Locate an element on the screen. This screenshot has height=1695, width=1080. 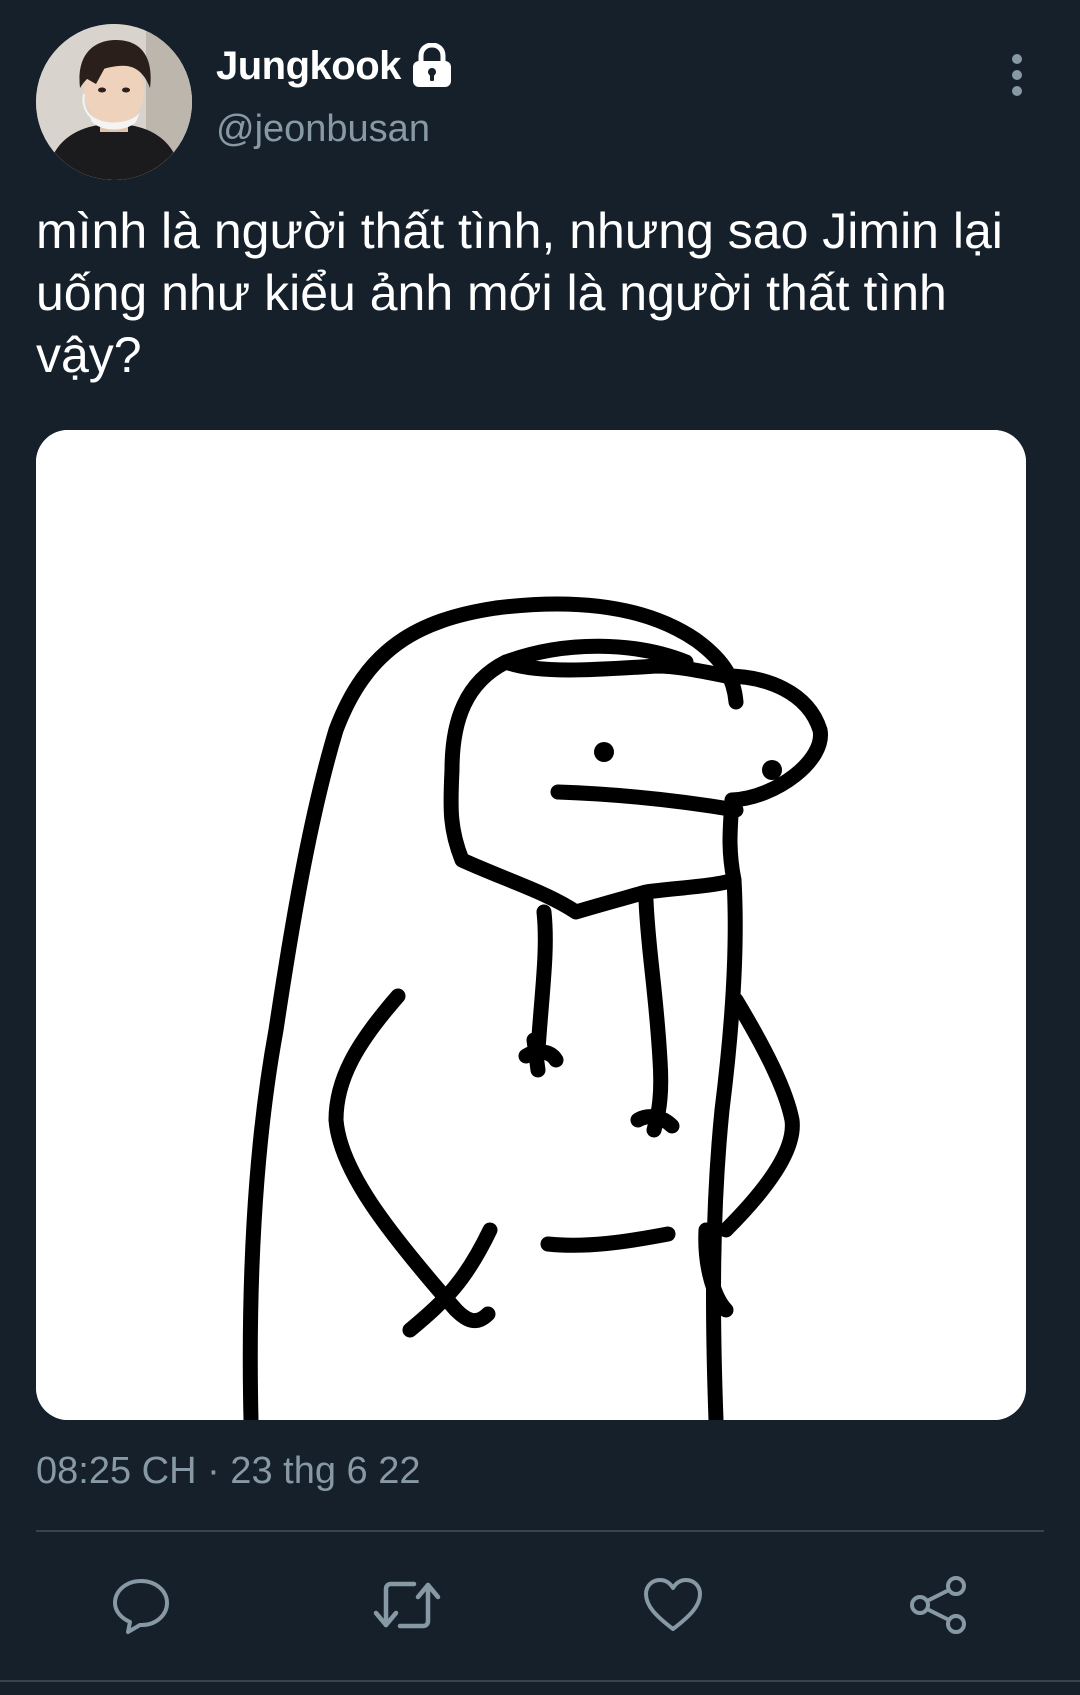
doodle-eye-right is located at coordinates (772, 770).